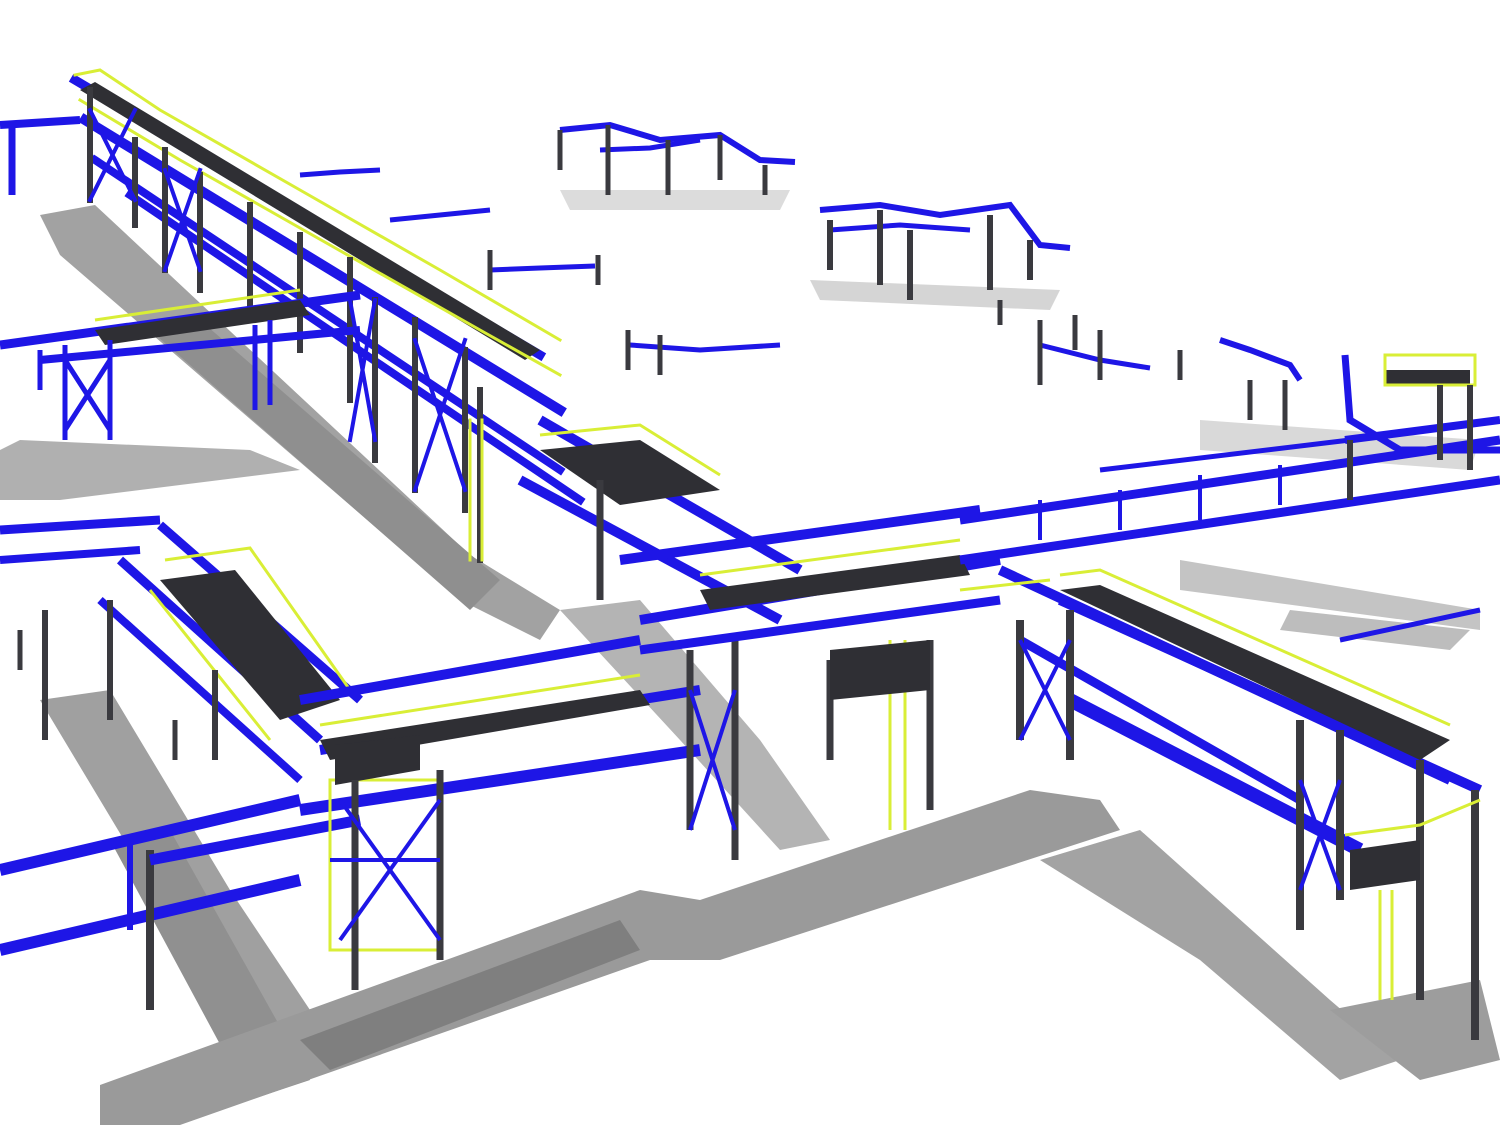 This screenshot has height=1125, width=1500. I want to click on hub-platform-deck, so click(880, 670).